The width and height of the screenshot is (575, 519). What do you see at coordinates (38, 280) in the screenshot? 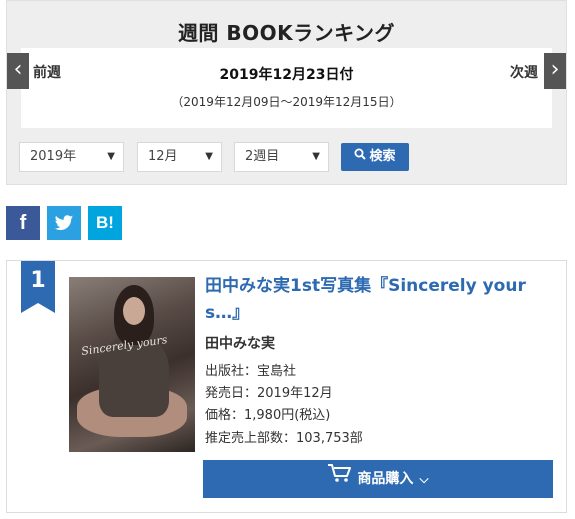
I see `rank-number: 1` at bounding box center [38, 280].